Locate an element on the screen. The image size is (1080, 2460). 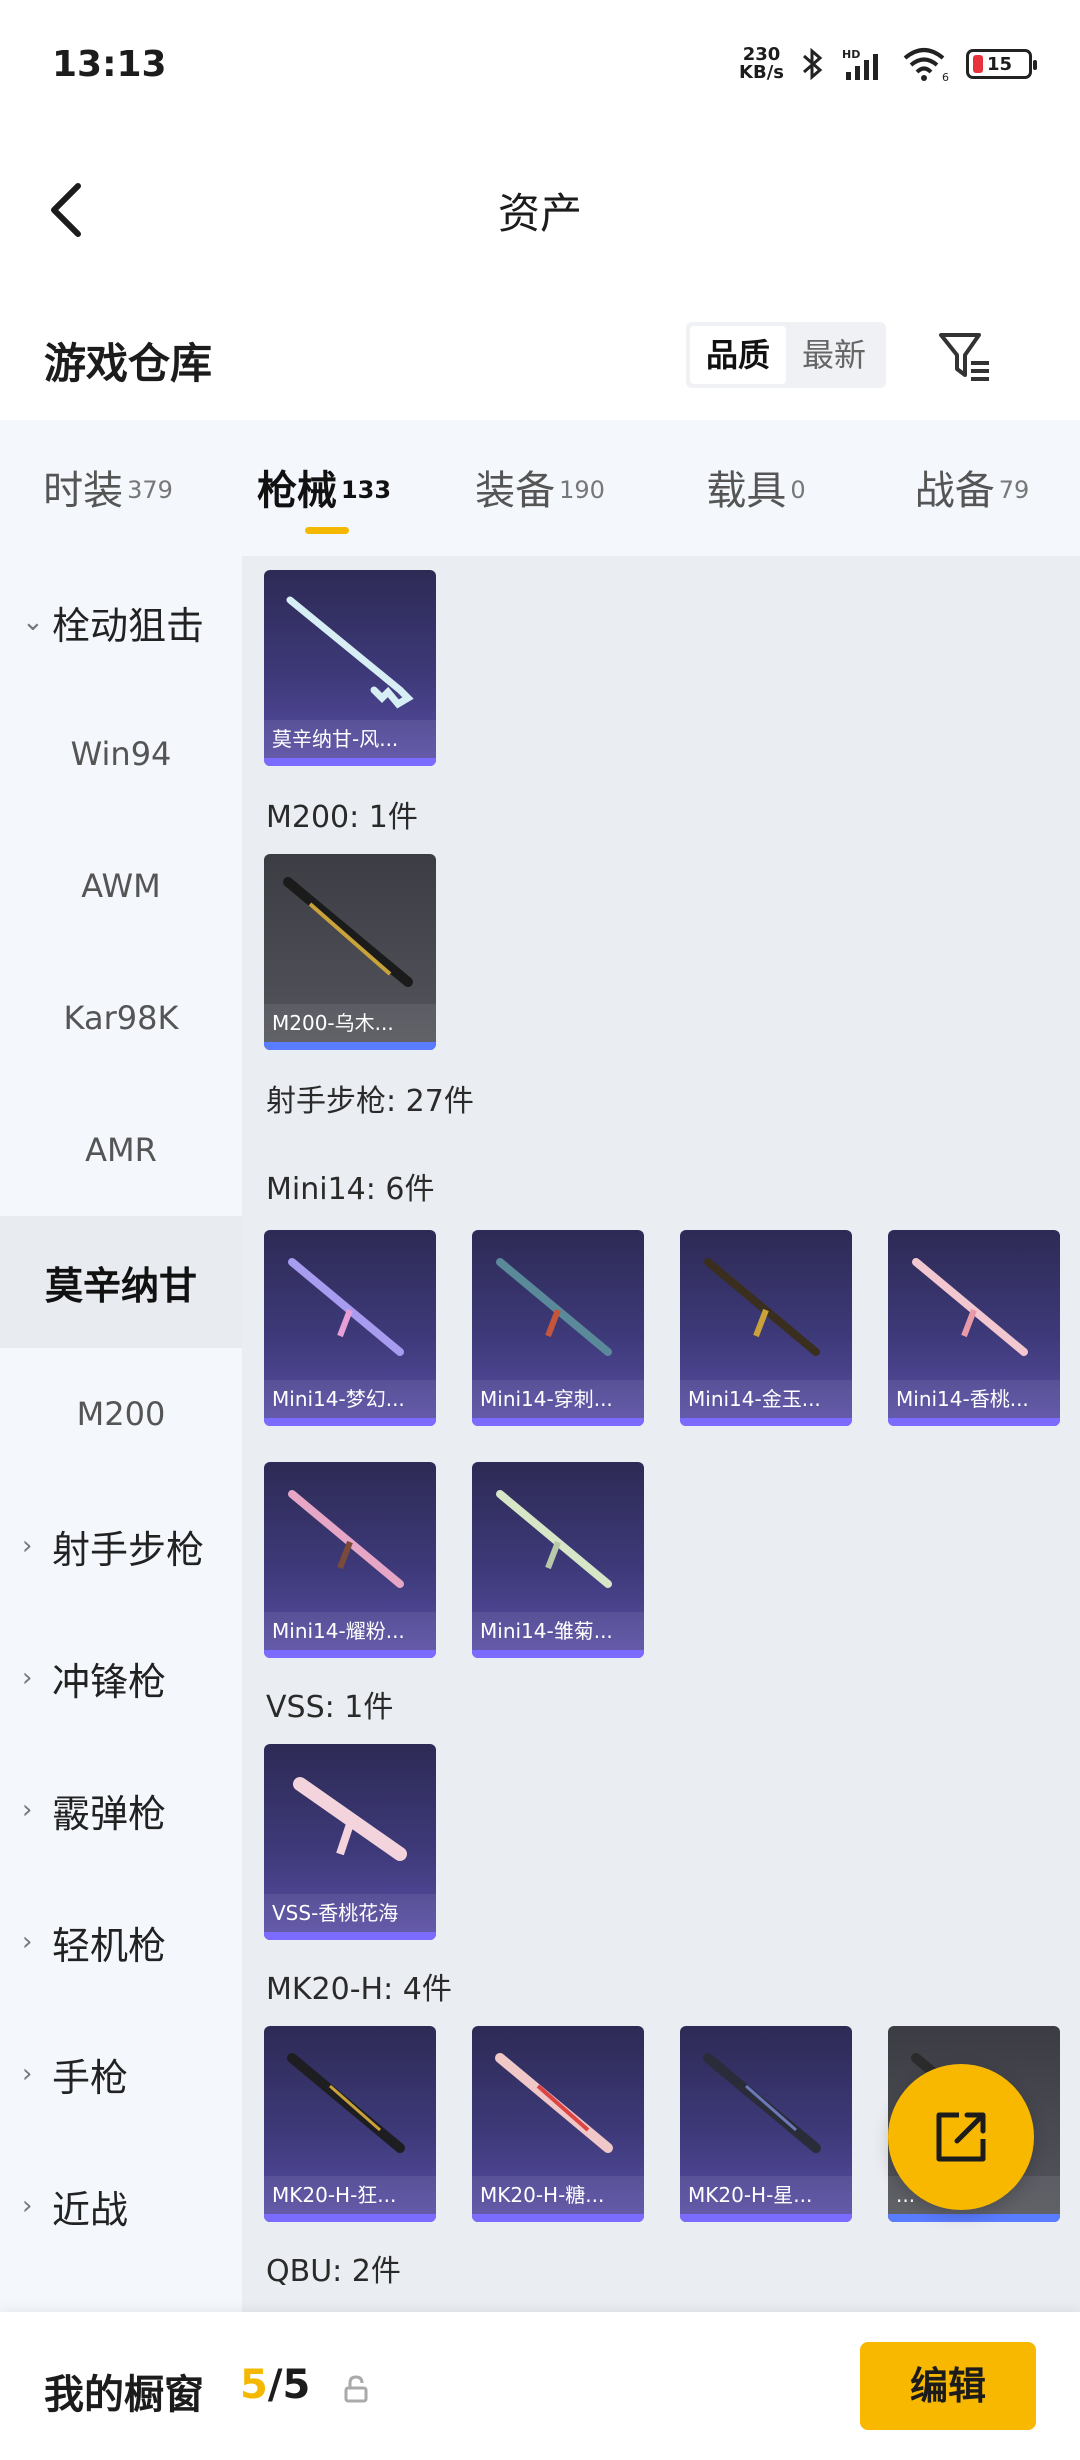
group-label: Mini14: 6件 is located at coordinates (350, 1189).